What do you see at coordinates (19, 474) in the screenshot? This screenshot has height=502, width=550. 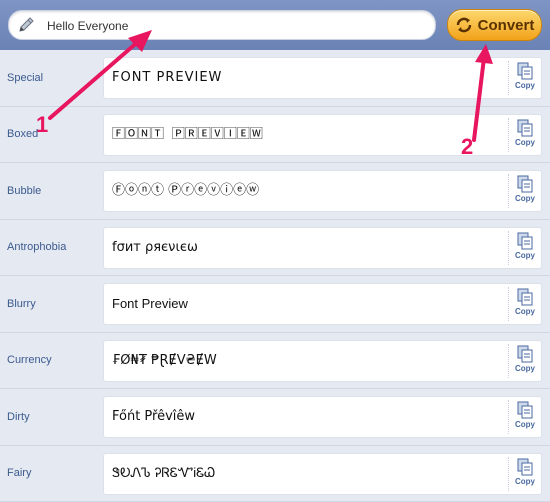 I see `font-name: Fairy` at bounding box center [19, 474].